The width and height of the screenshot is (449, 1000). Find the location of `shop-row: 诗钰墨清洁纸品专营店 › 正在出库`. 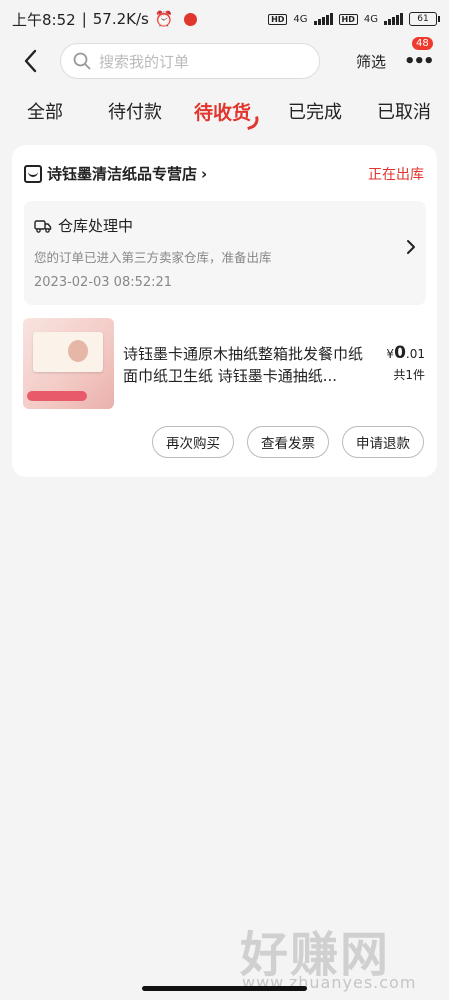

shop-row: 诗钰墨清洁纸品专营店 › 正在出库 is located at coordinates (224, 173).